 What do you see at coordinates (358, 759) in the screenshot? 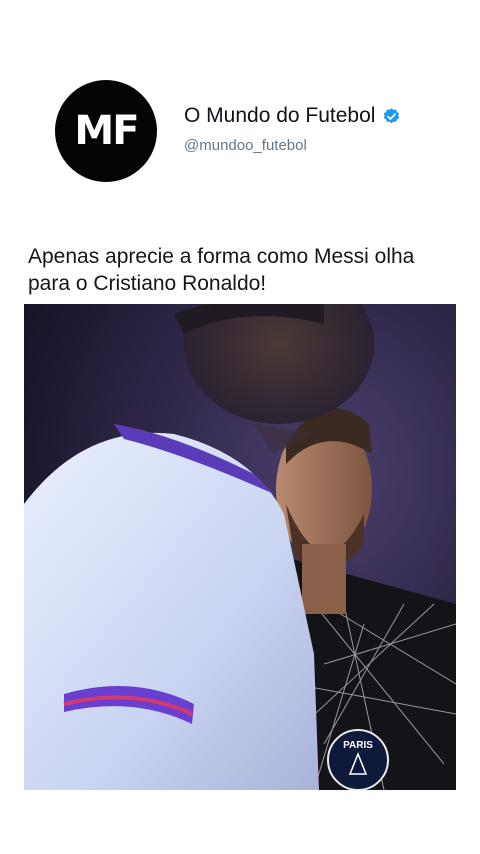
I see `crest: PARIS` at bounding box center [358, 759].